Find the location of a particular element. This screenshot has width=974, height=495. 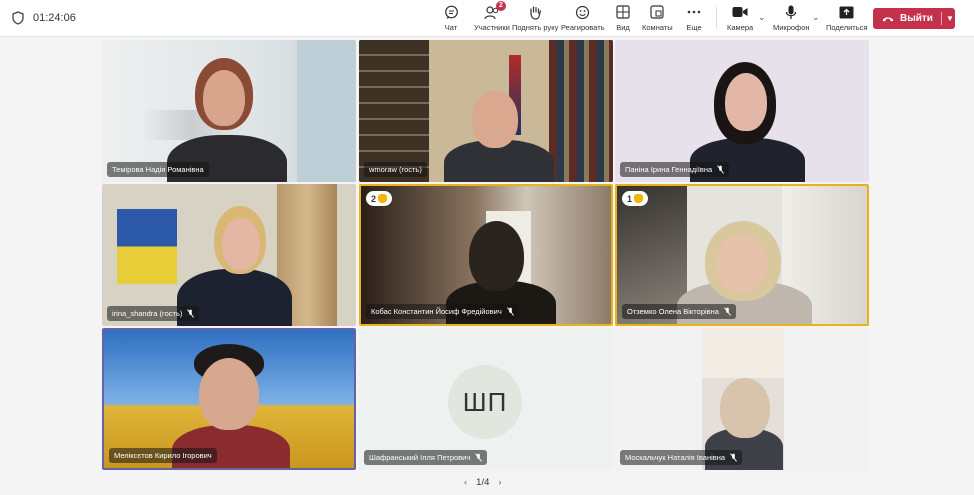

raised-hand-badge: 1 is located at coordinates (635, 198).